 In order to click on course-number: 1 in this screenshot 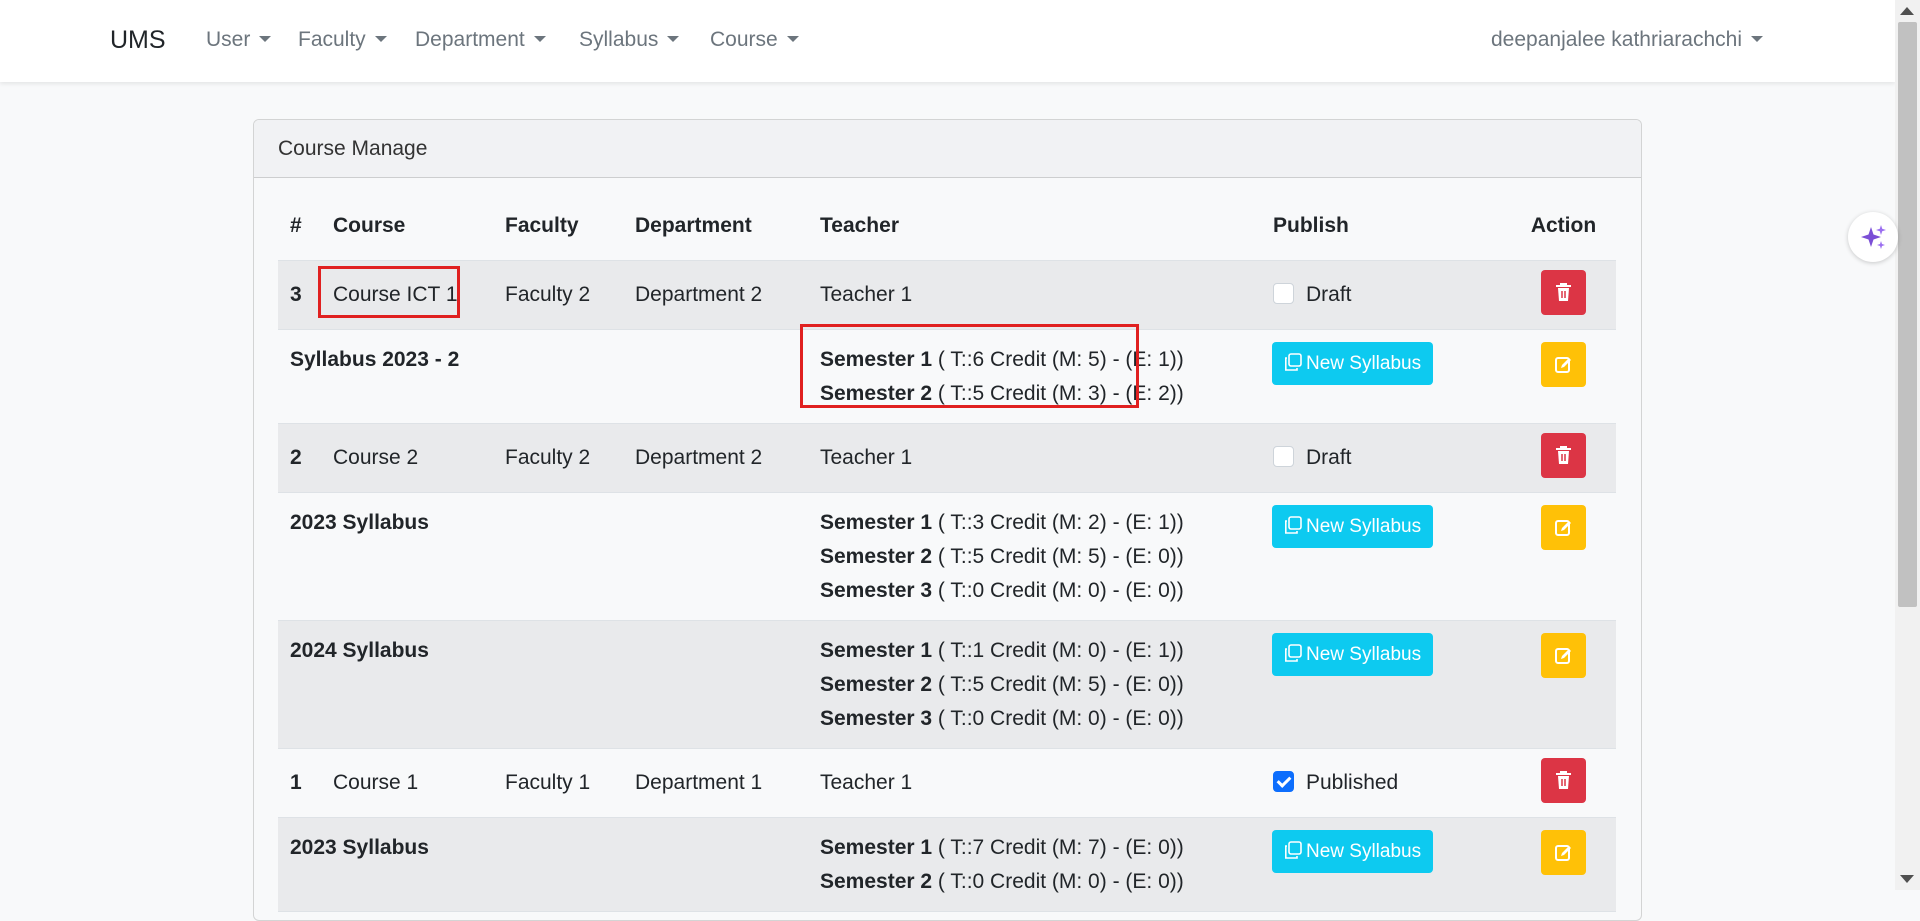, I will do `click(299, 783)`.